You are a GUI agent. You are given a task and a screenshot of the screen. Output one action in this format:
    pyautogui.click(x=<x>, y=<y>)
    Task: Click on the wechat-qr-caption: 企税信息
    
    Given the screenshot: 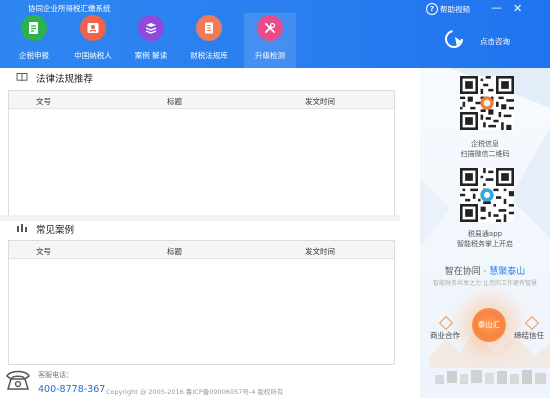 What is the action you would take?
    pyautogui.click(x=485, y=144)
    